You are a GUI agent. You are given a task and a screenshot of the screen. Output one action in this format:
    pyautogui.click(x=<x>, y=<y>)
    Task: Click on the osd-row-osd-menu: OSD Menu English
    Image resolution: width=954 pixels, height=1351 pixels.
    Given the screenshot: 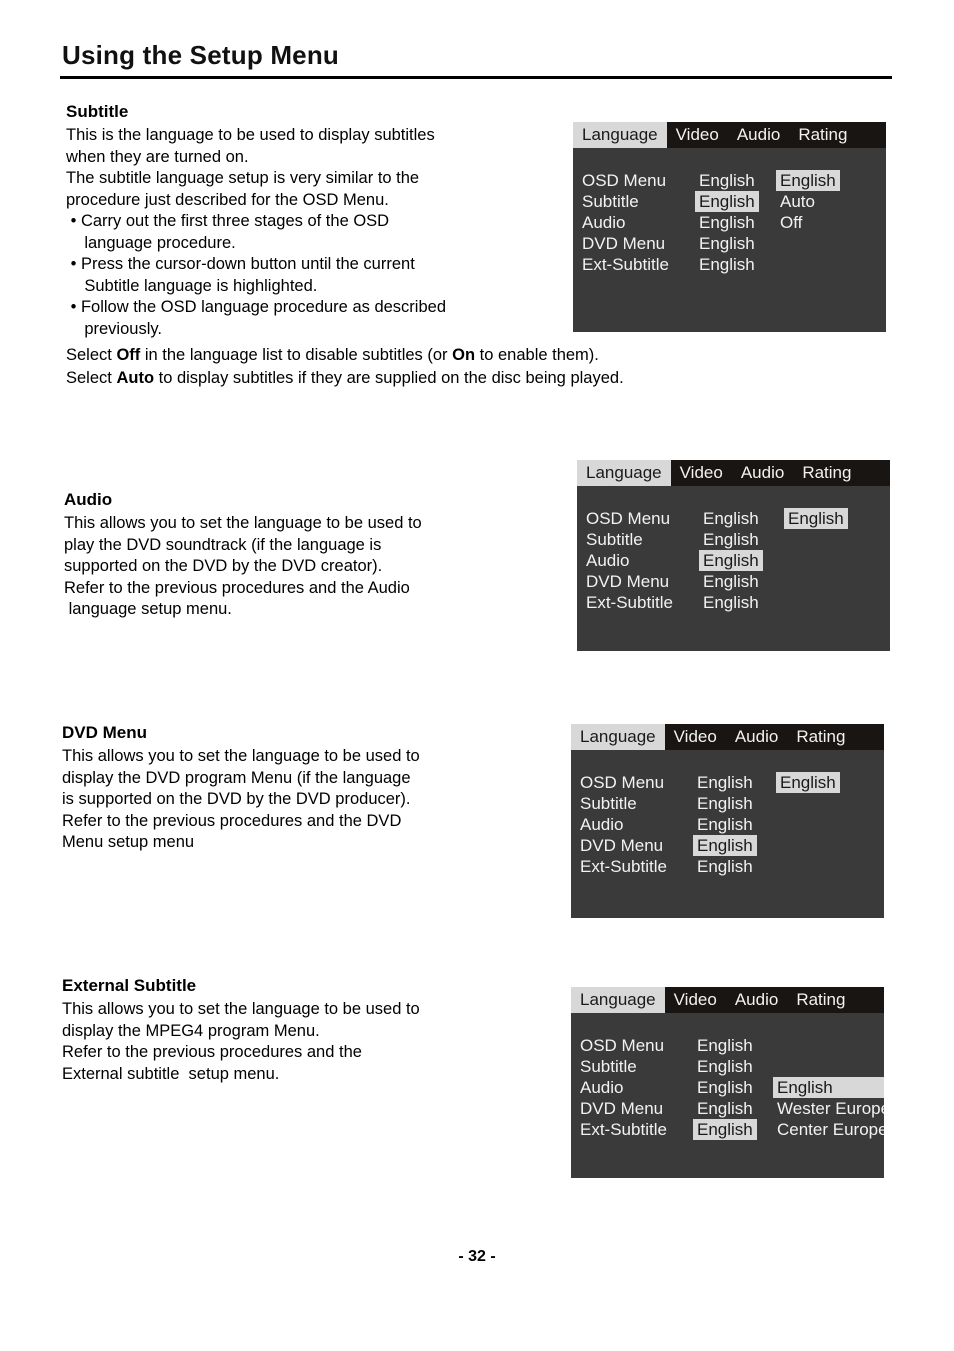 What is the action you would take?
    pyautogui.click(x=727, y=1045)
    